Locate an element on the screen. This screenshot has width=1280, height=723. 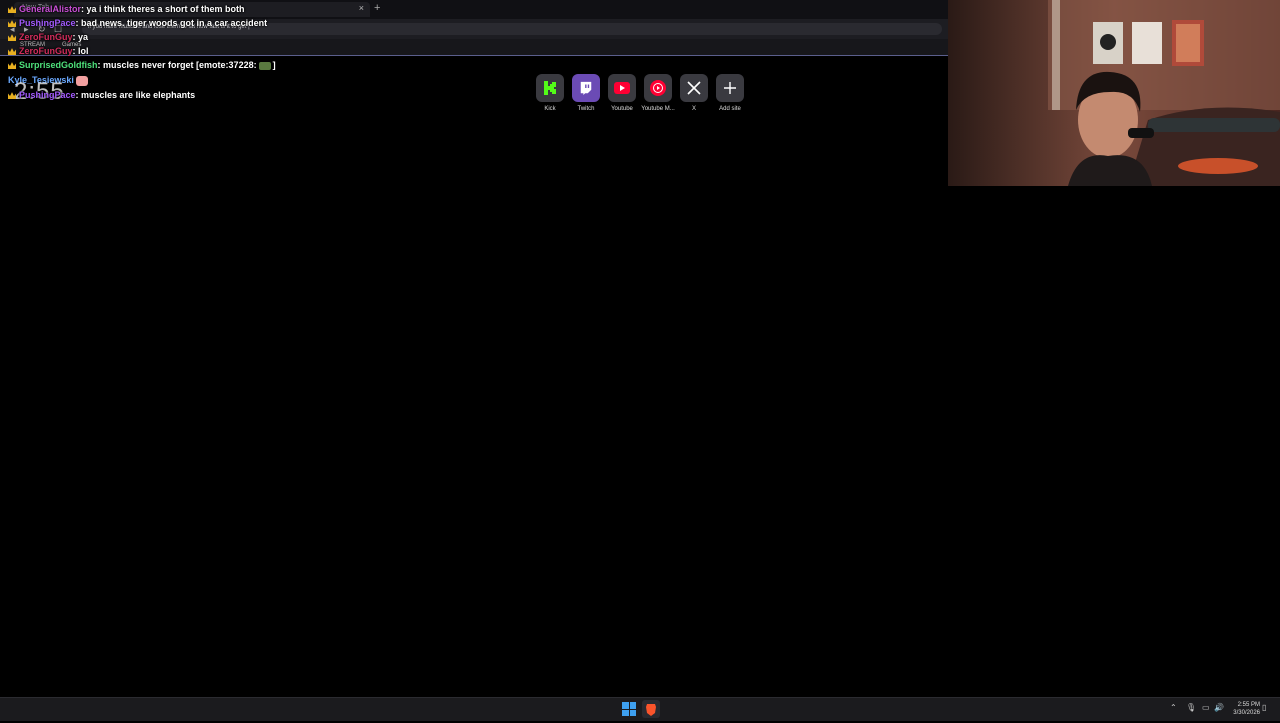
chat-text: : ya i think theres a short of them both is located at coordinates (163, 9).